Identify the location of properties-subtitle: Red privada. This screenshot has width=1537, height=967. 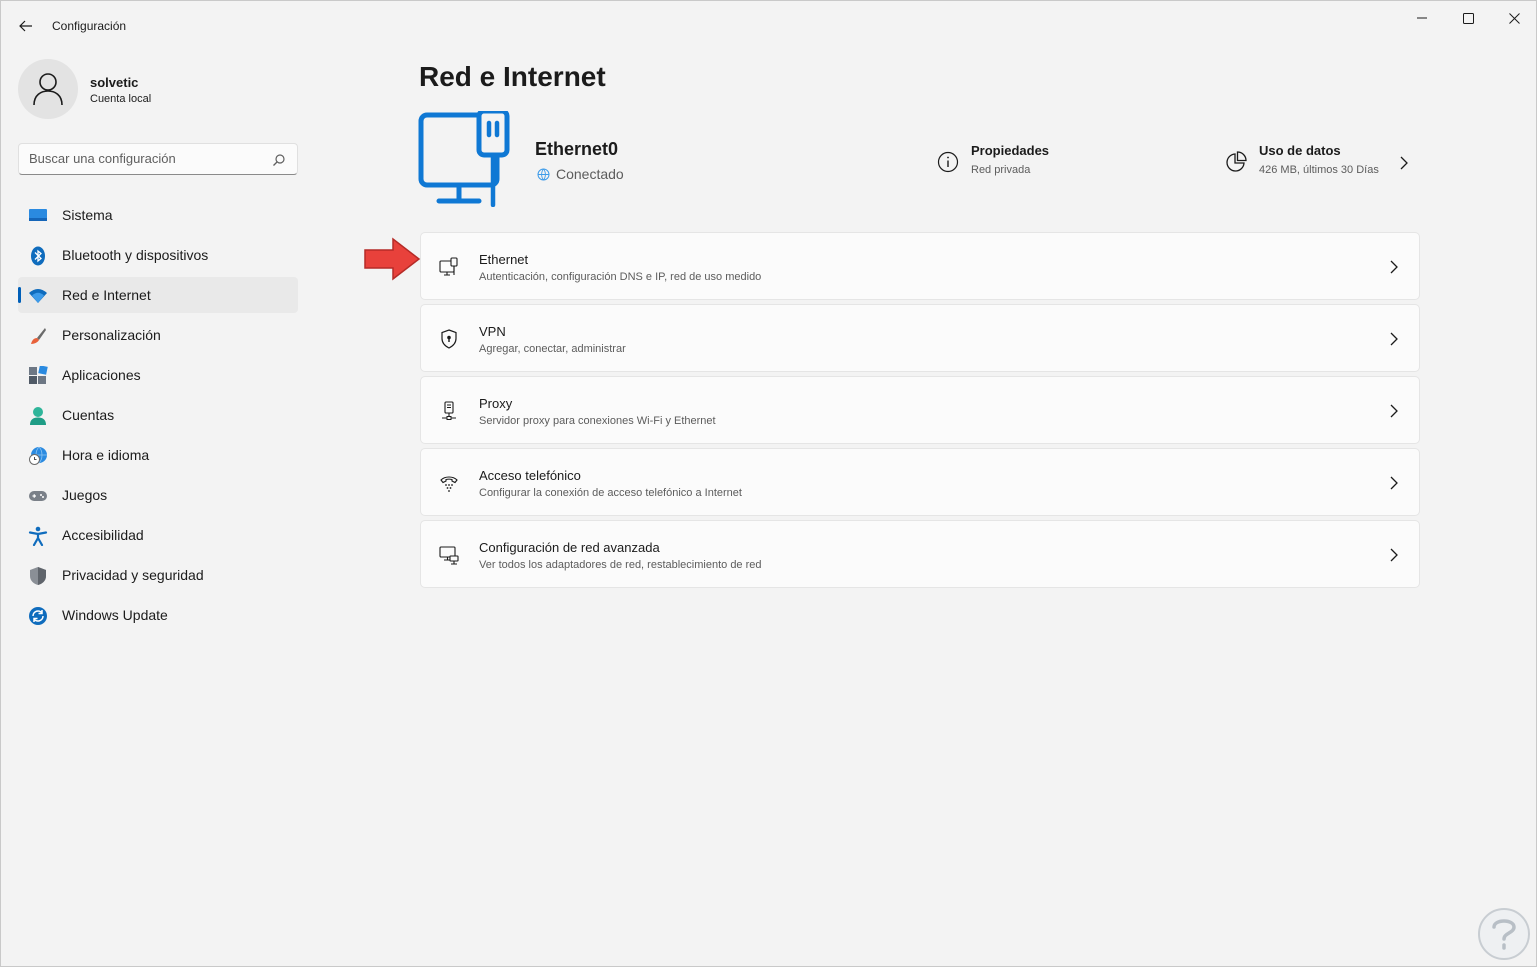
(1001, 170).